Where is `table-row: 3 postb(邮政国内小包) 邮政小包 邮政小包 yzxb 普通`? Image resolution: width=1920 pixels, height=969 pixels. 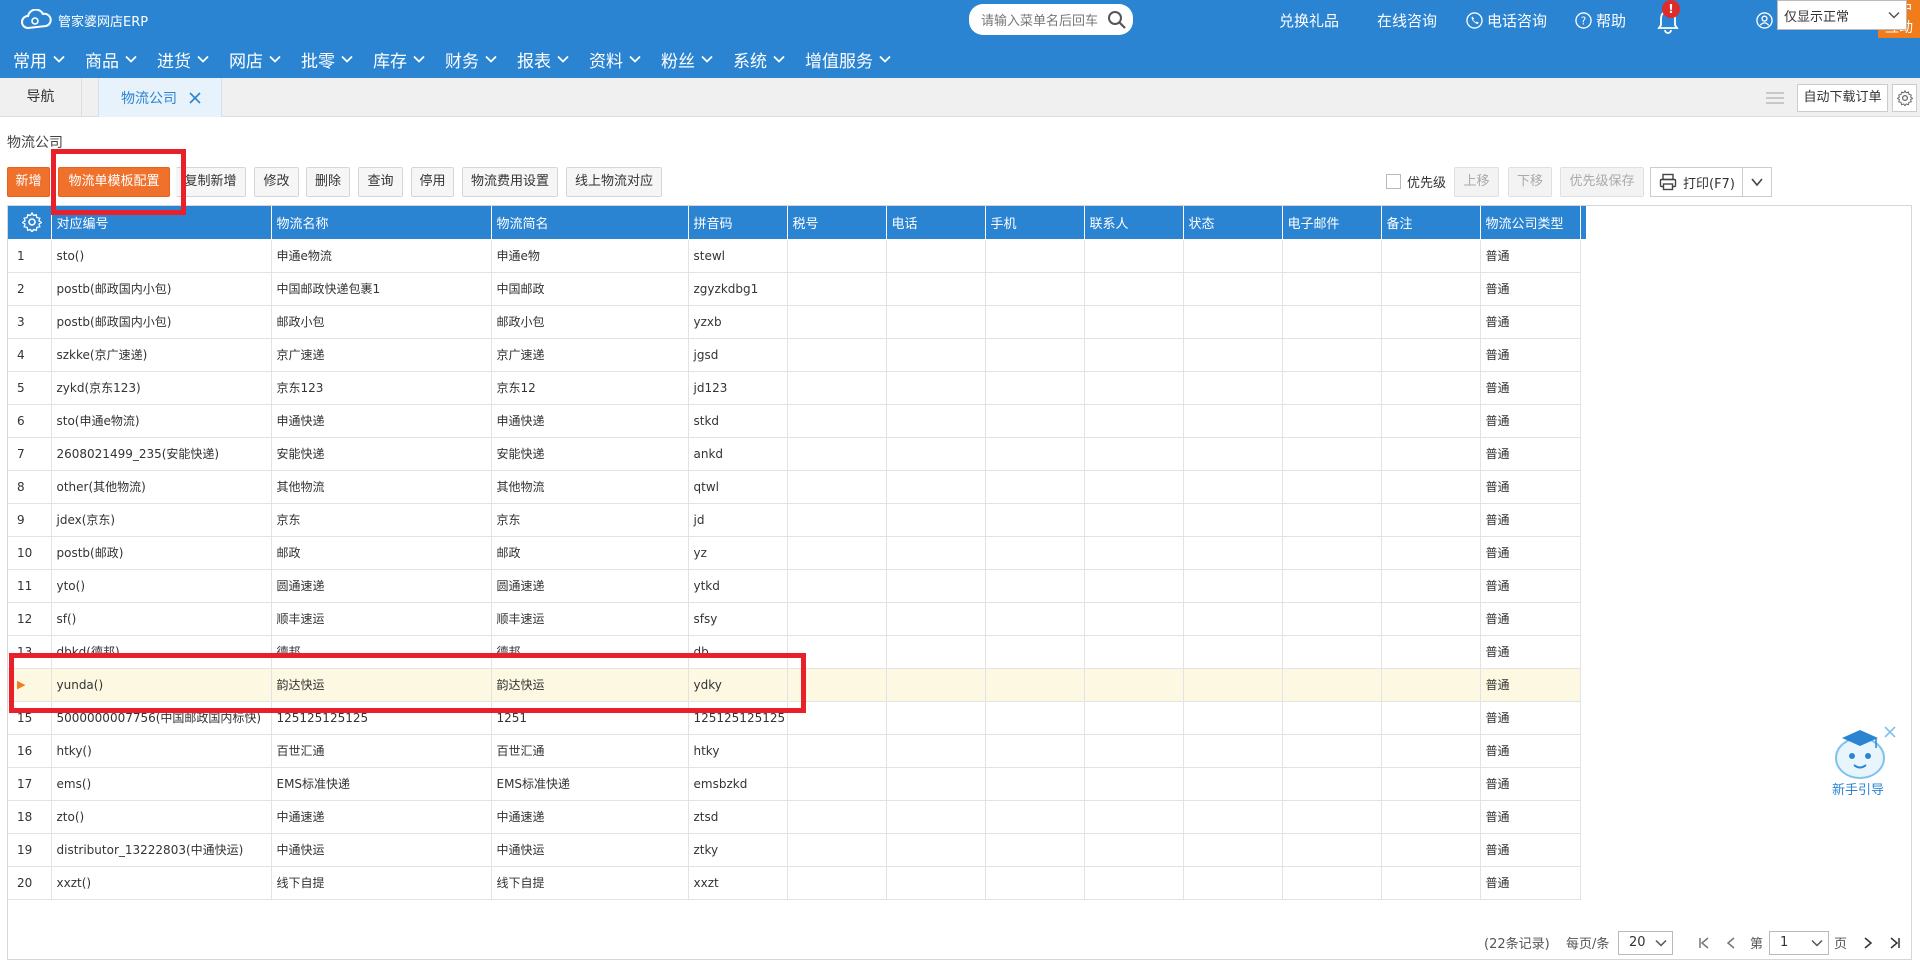
table-row: 3 postb(邮政国内小包) 邮政小包 邮政小包 yzxb 普通 is located at coordinates (797, 322).